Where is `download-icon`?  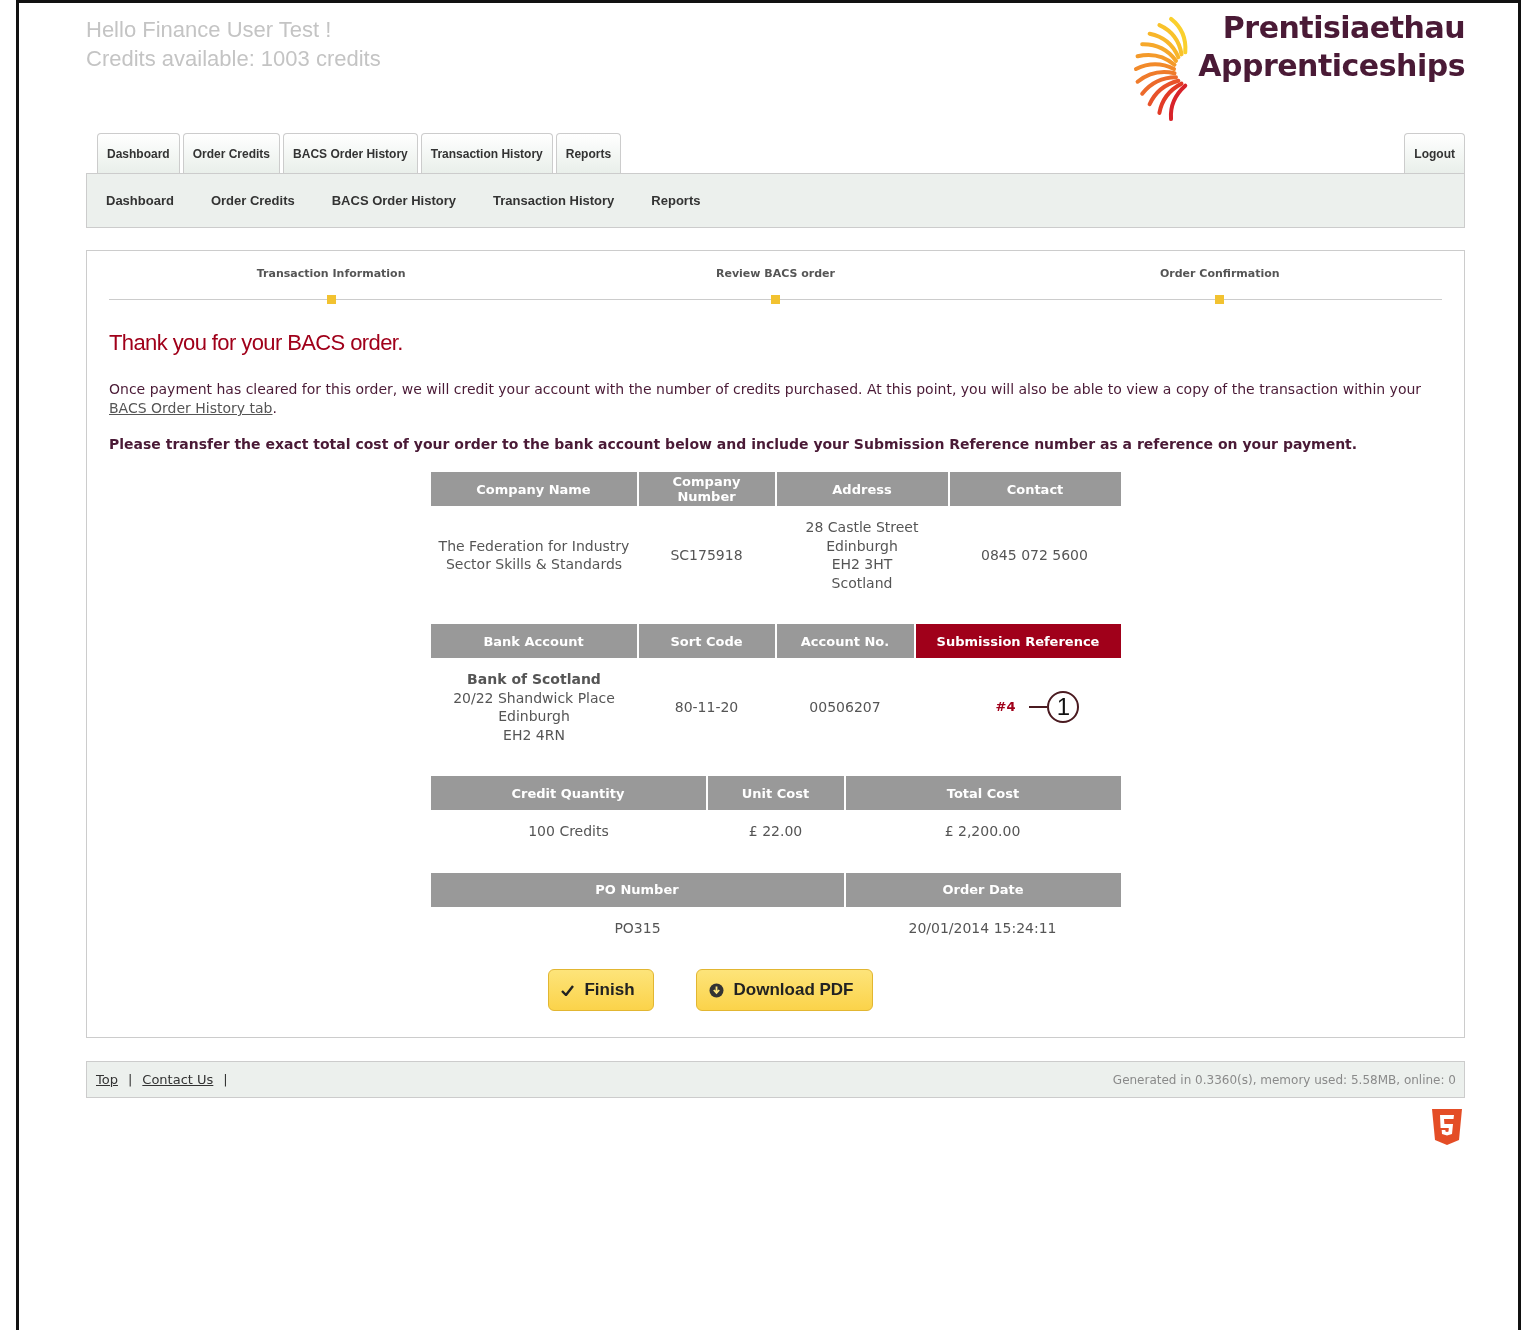 download-icon is located at coordinates (716, 990).